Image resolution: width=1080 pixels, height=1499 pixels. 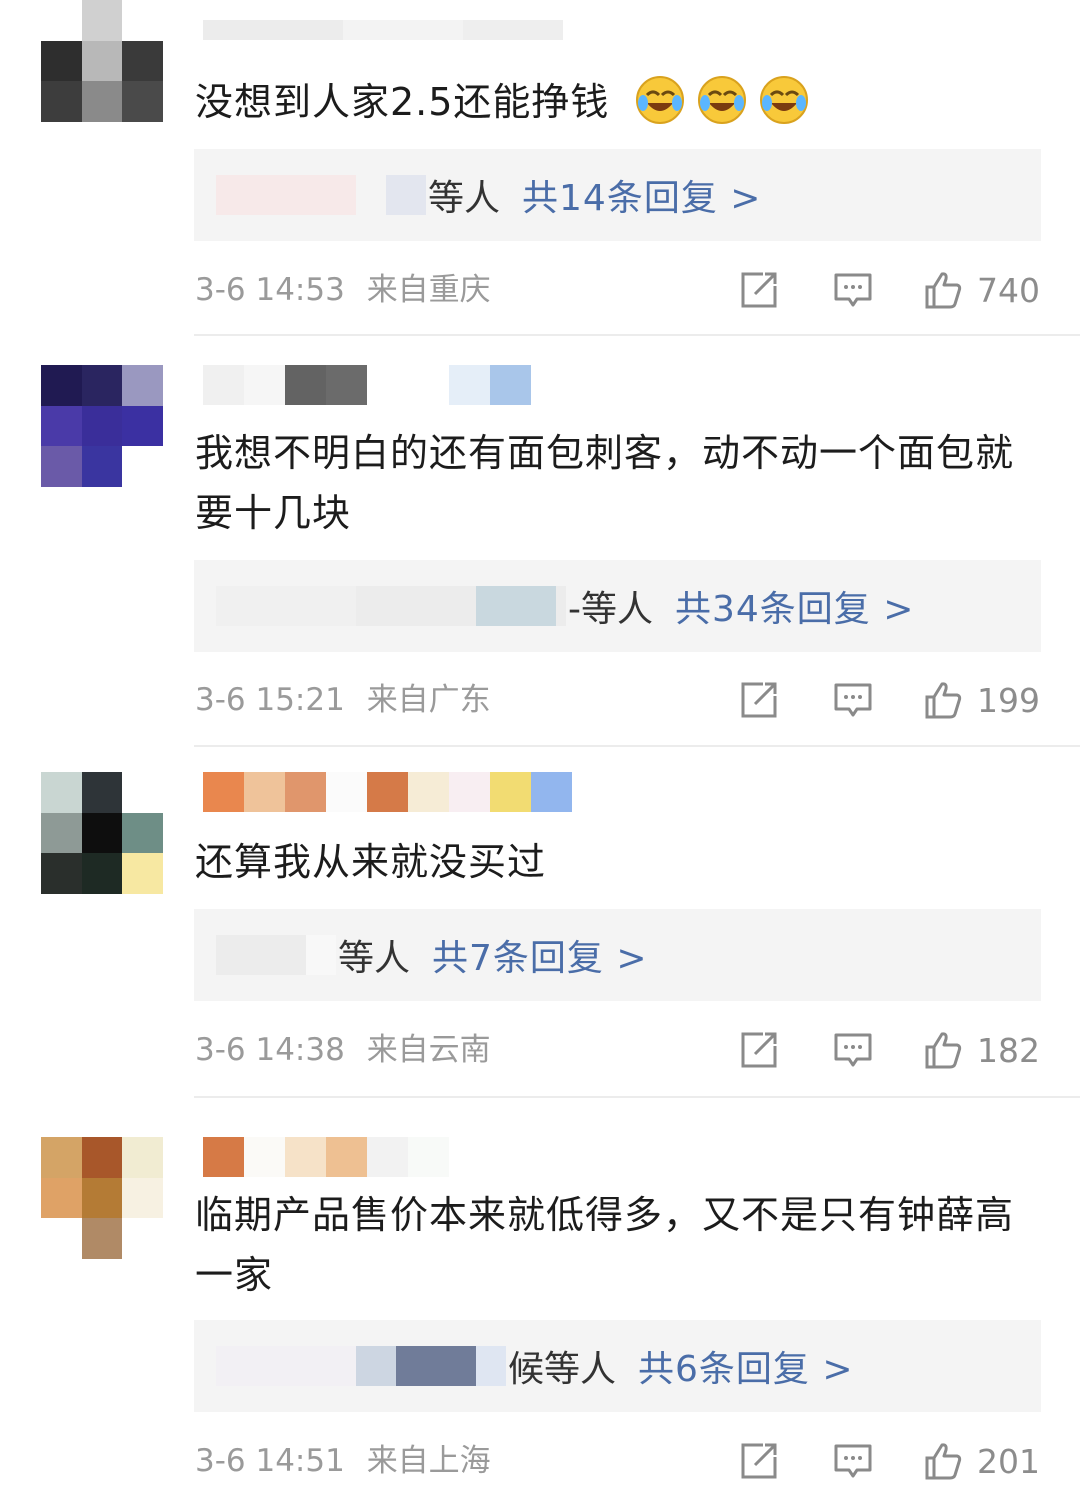 What do you see at coordinates (1008, 1050) in the screenshot?
I see `like-count: 182` at bounding box center [1008, 1050].